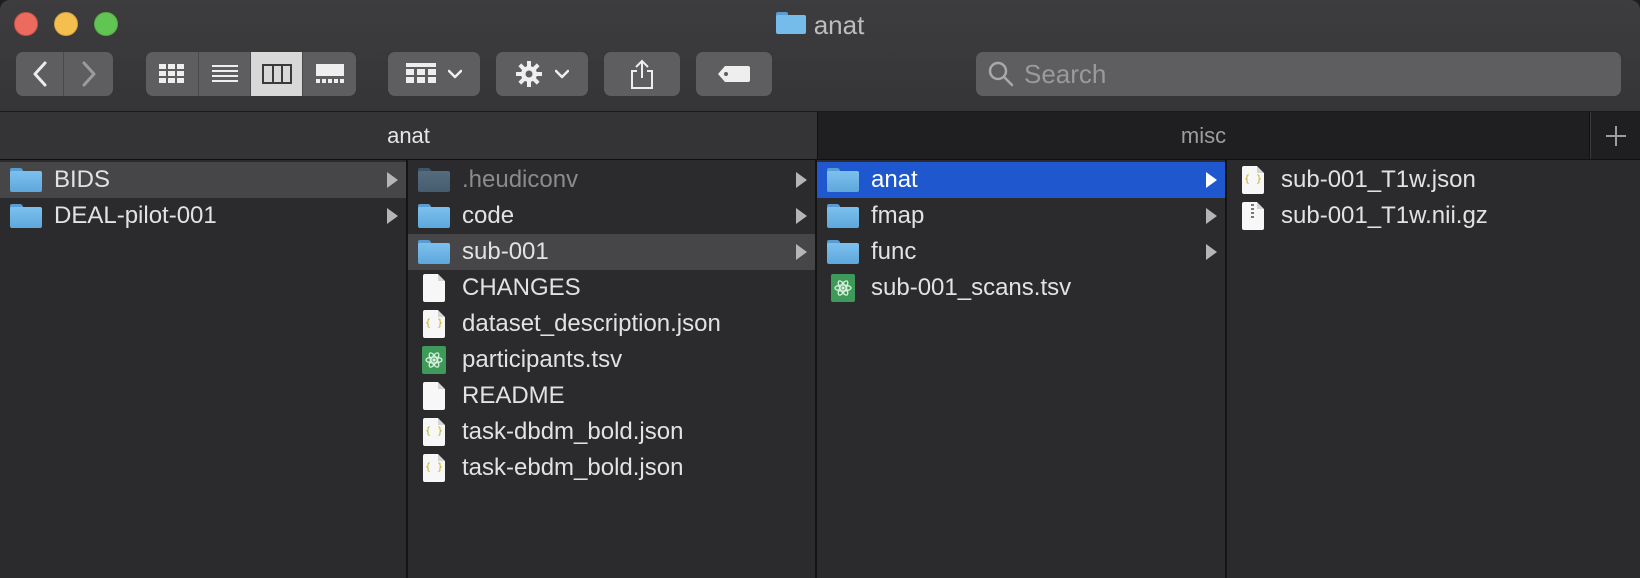 Image resolution: width=1640 pixels, height=578 pixels. Describe the element at coordinates (1253, 216) in the screenshot. I see `archive-file-icon` at that location.